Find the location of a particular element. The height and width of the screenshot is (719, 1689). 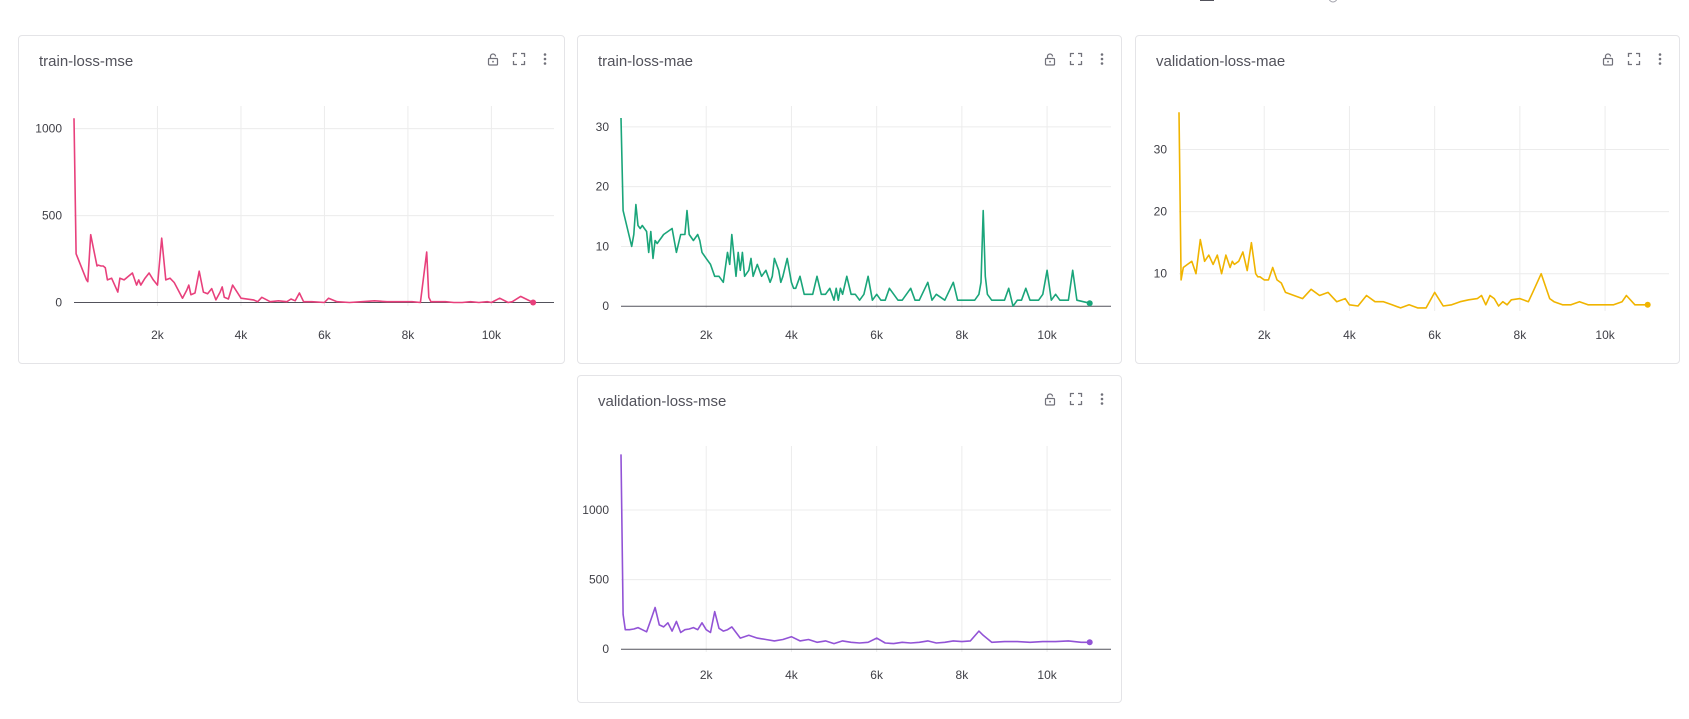

toolbar-fragment-shapes is located at coordinates (1269, 1).